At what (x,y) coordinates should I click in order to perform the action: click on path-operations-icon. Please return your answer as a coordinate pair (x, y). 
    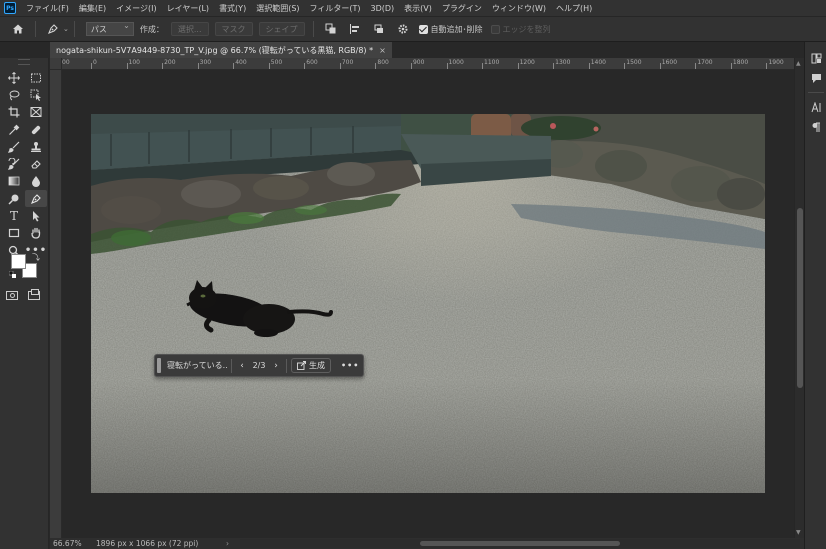
    Looking at the image, I should click on (331, 29).